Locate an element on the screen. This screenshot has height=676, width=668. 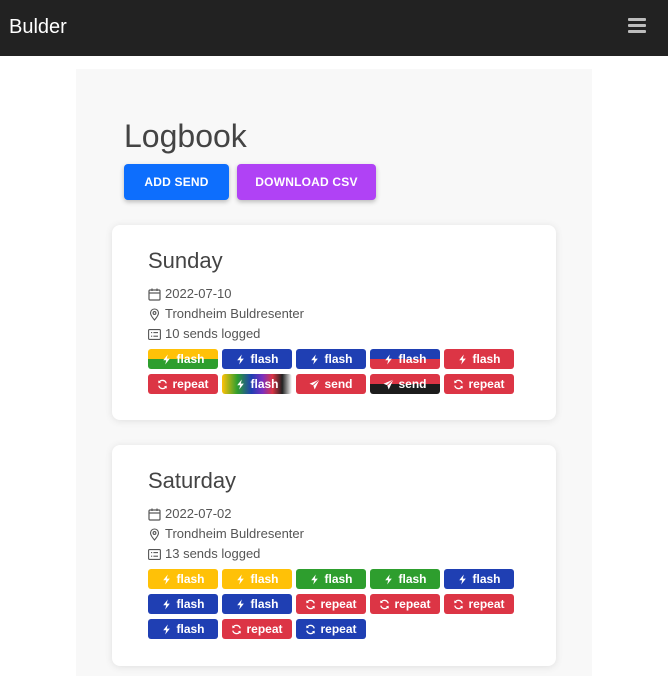
hamburger-icon is located at coordinates (638, 26).